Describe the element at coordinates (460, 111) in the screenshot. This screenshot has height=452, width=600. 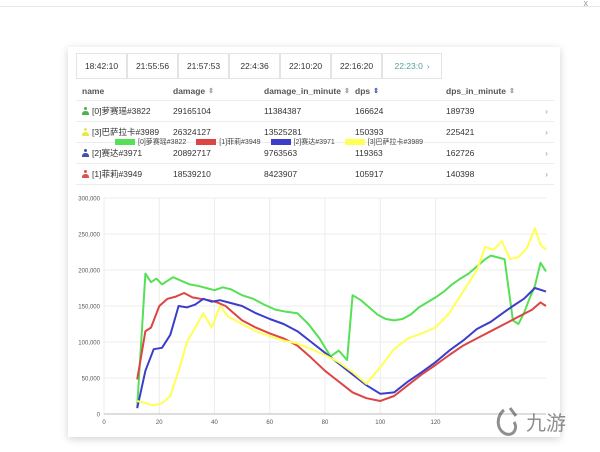
I see `cell-dps-in-minute: 189739` at that location.